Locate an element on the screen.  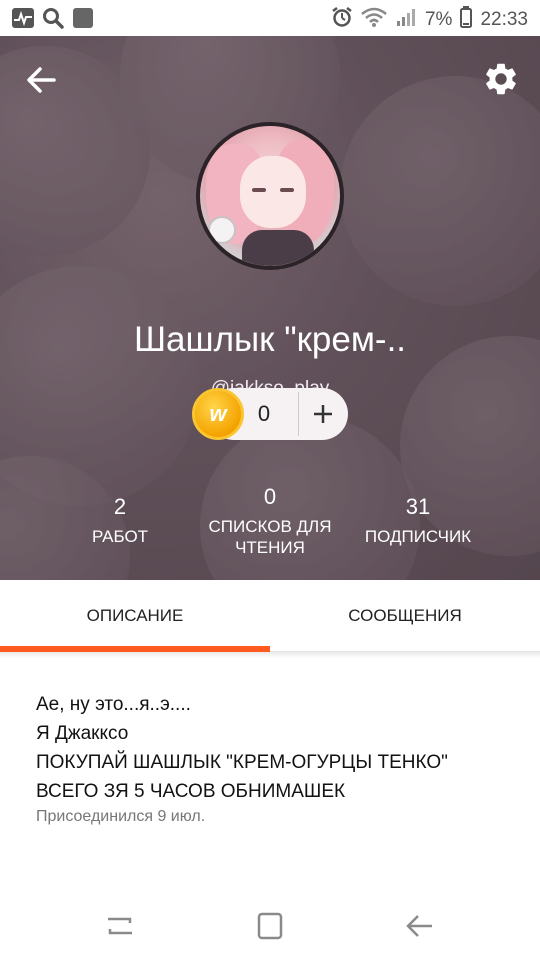
tab-messages: СООБЩЕНИЯ is located at coordinates (405, 616).